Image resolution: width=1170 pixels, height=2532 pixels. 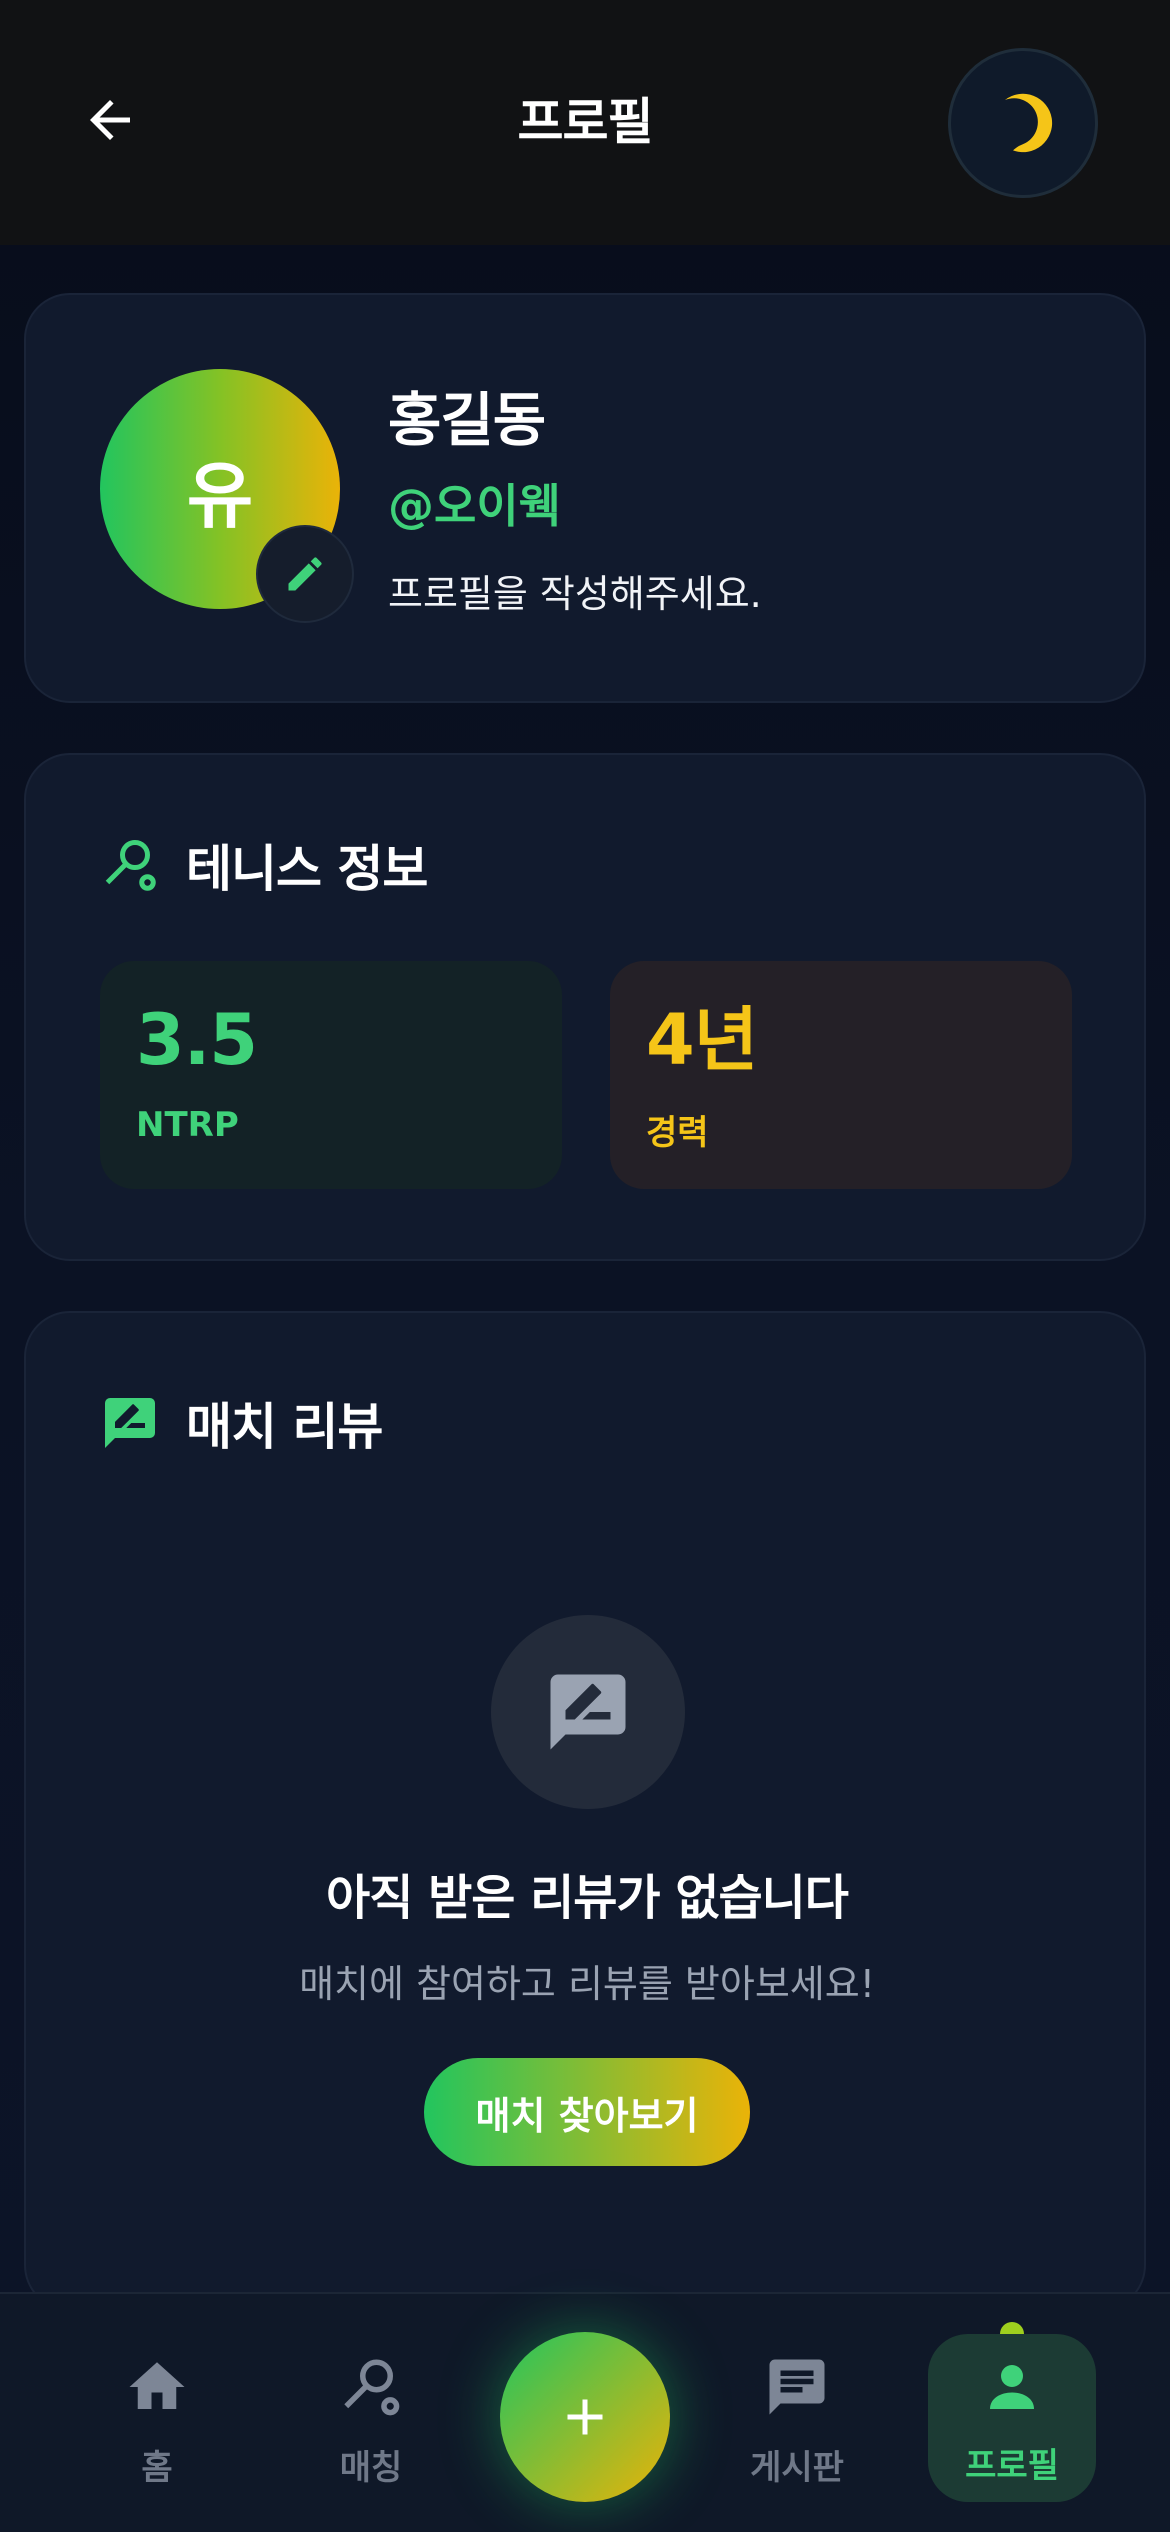 I want to click on bottom-nav: 홈 매칭 게시판 프로필, so click(x=585, y=2412).